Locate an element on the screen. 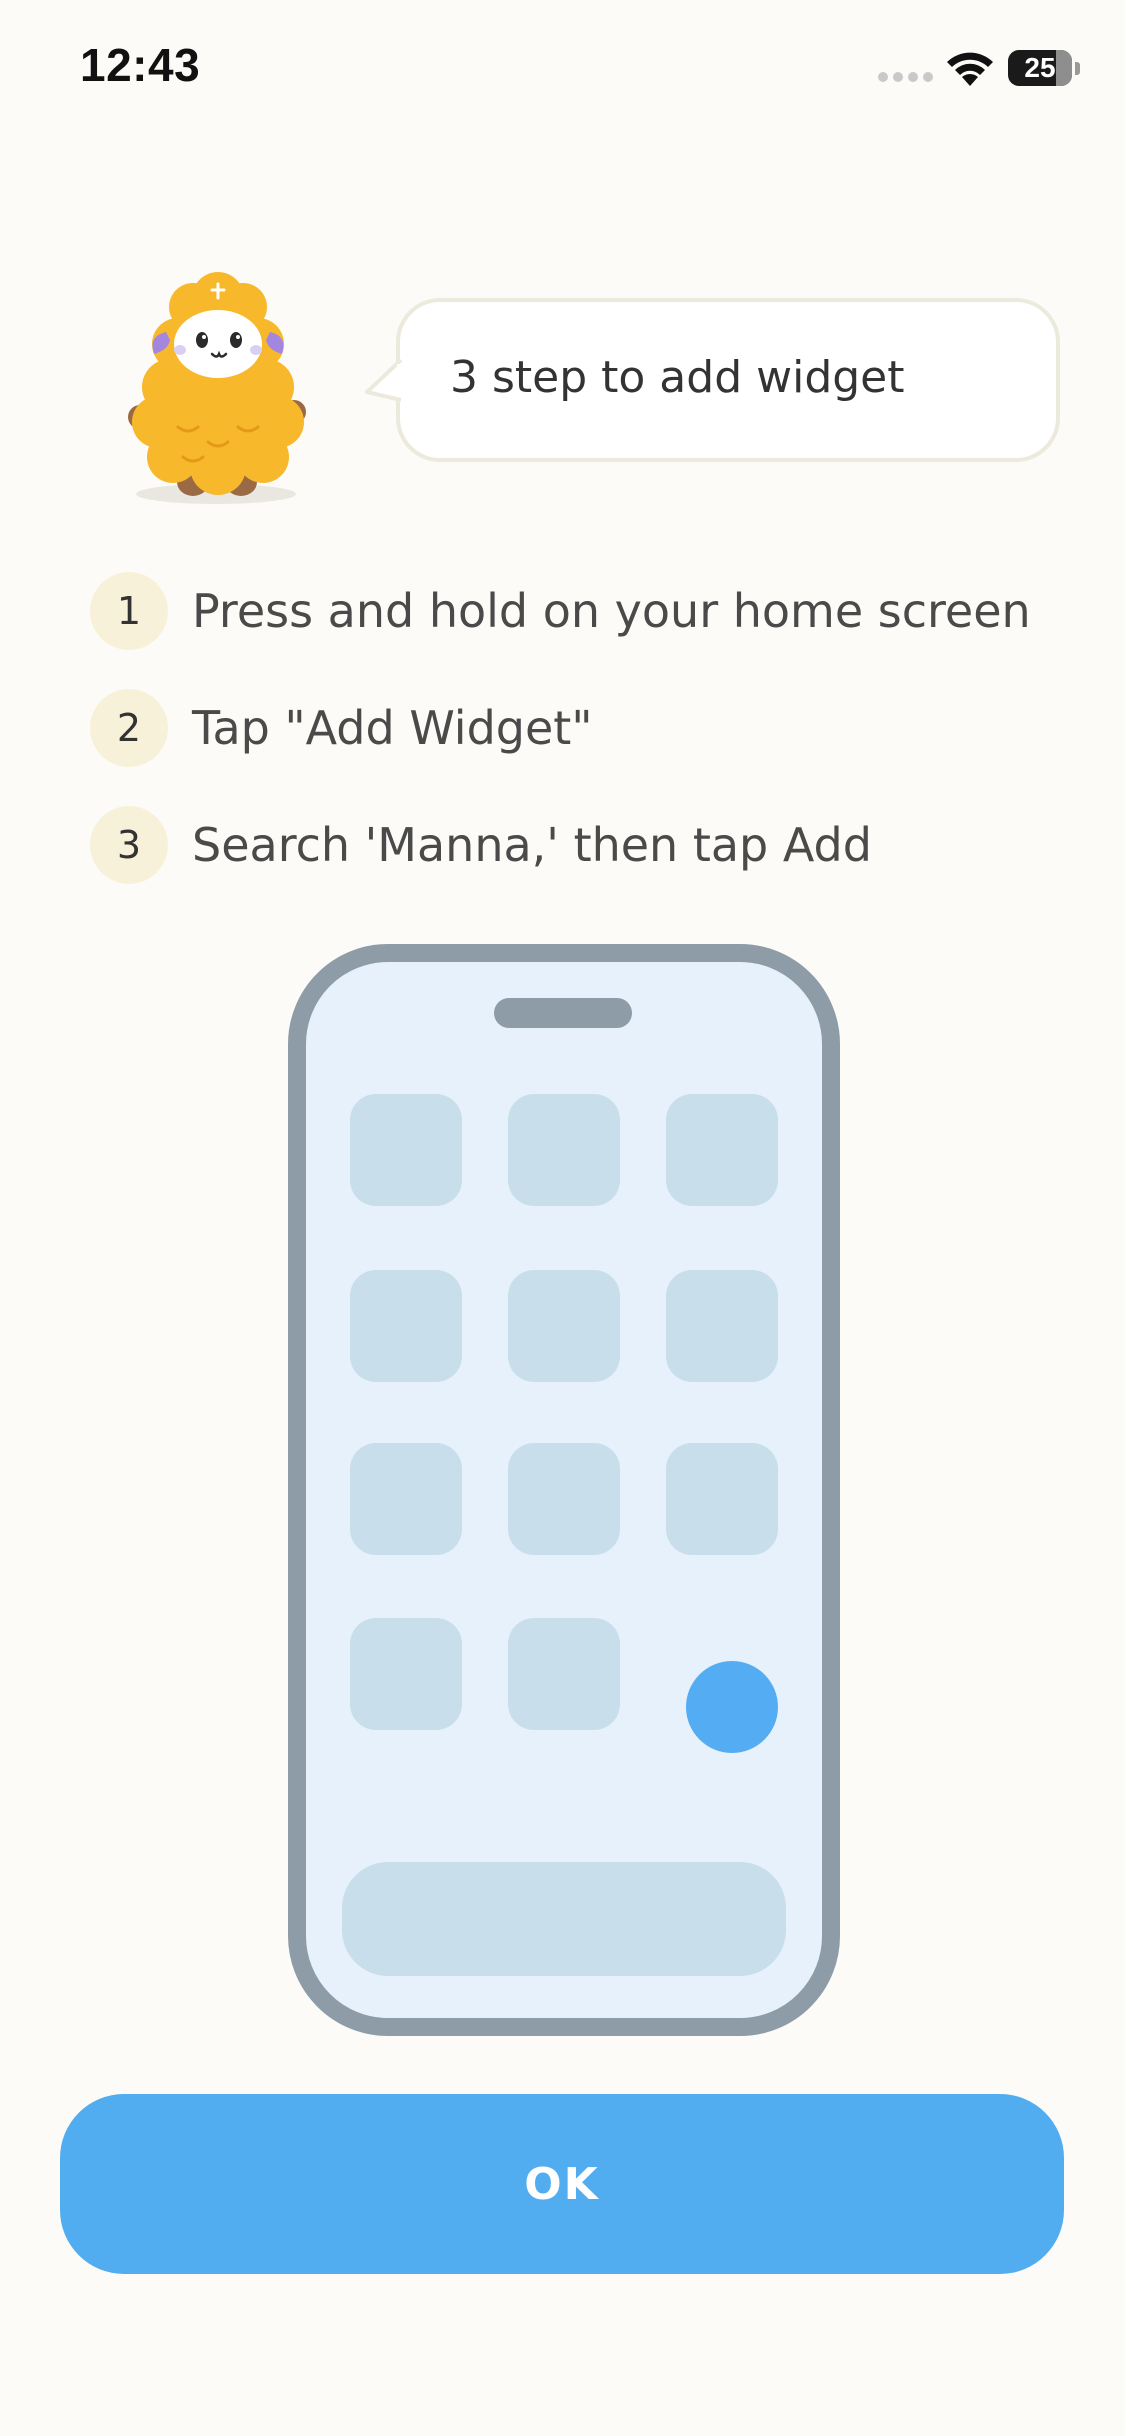 The width and height of the screenshot is (1125, 2436). speech-bubble-tail is located at coordinates (384, 380).